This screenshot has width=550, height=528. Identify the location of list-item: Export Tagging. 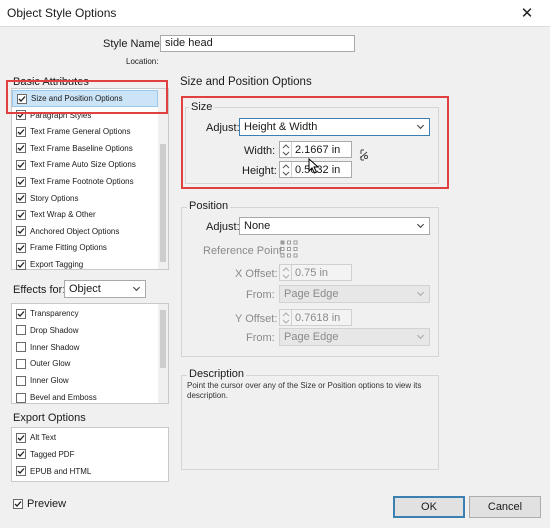
(85, 264).